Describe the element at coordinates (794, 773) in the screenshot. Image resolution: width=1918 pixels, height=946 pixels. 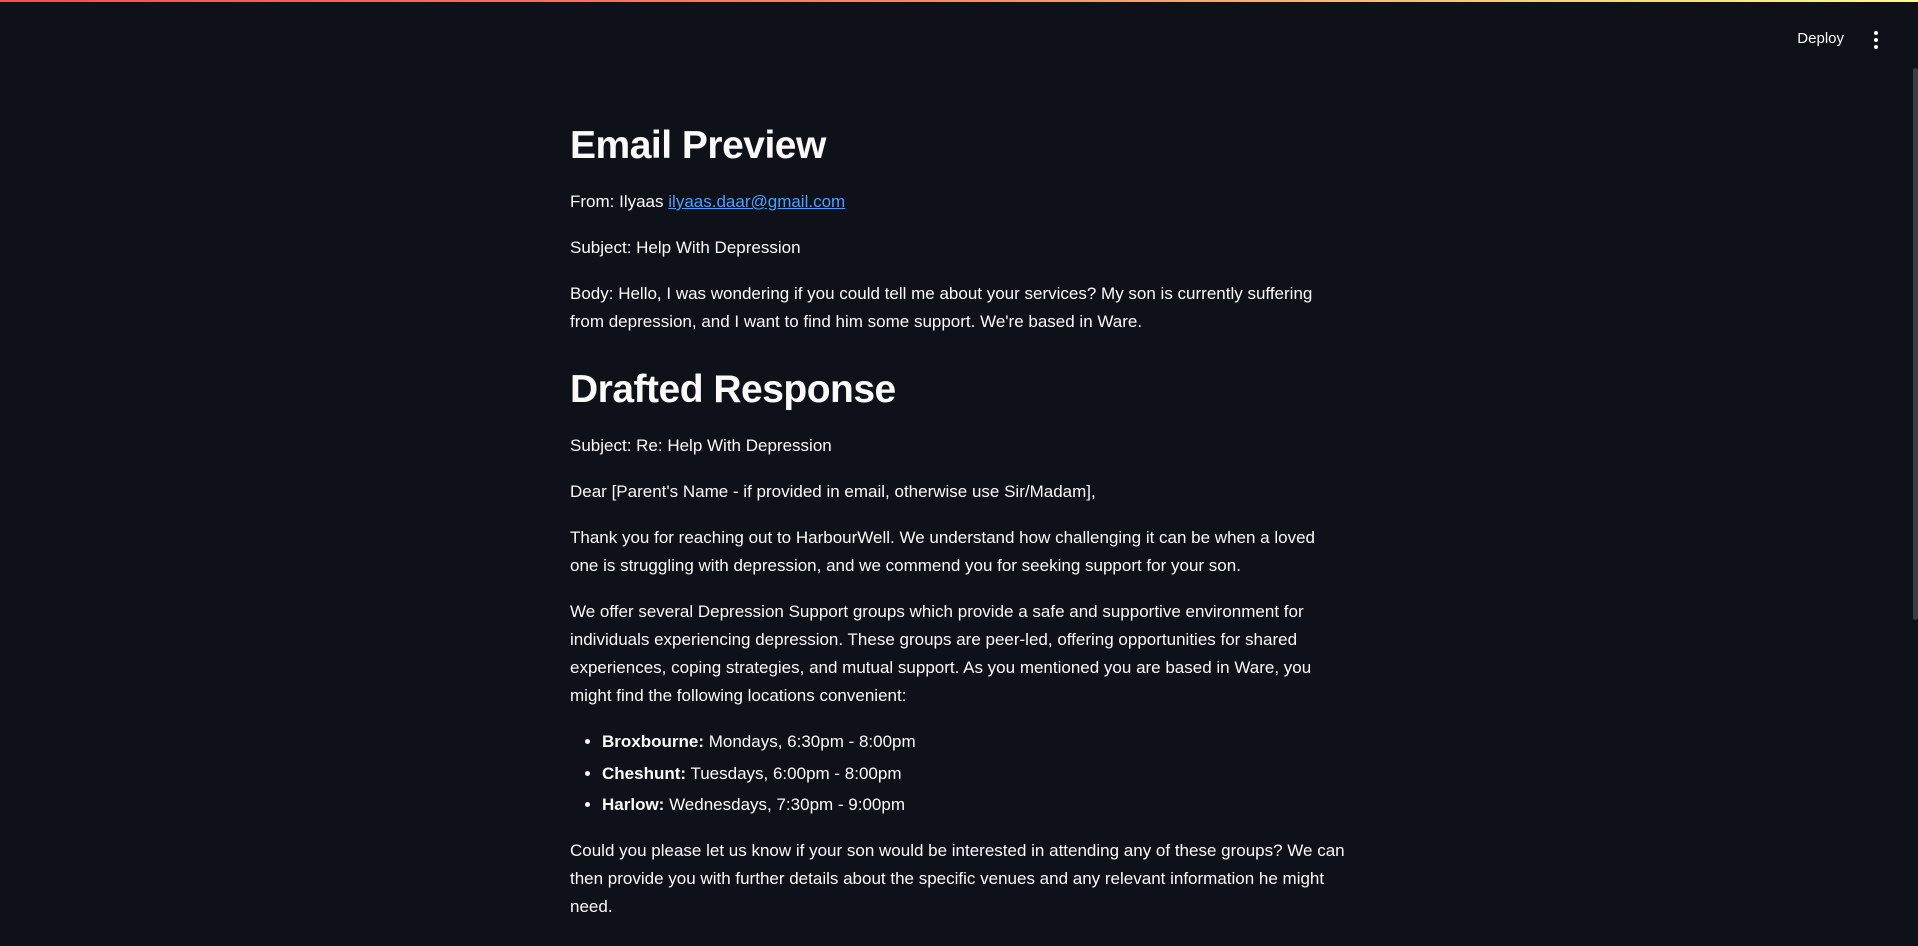
I see `location-time: Tuesdays, 6:00pm - 8:00pm` at that location.